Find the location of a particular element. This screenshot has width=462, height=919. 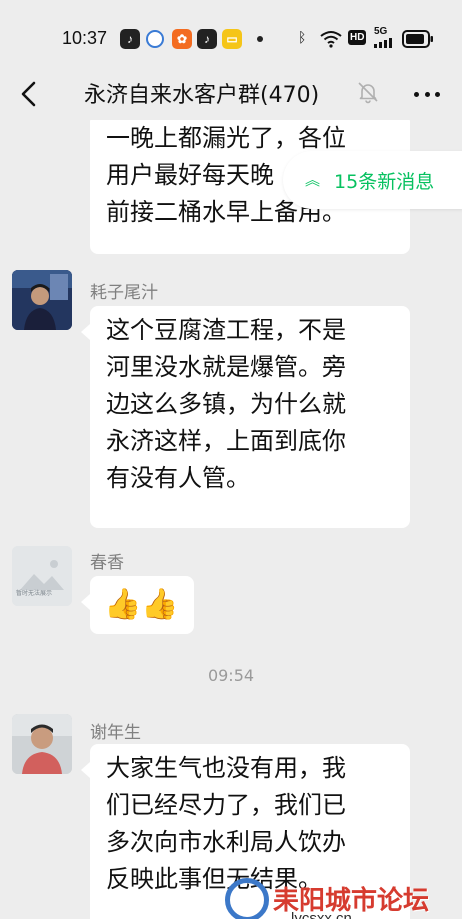

message-bubble: 👍👍 is located at coordinates (142, 605).